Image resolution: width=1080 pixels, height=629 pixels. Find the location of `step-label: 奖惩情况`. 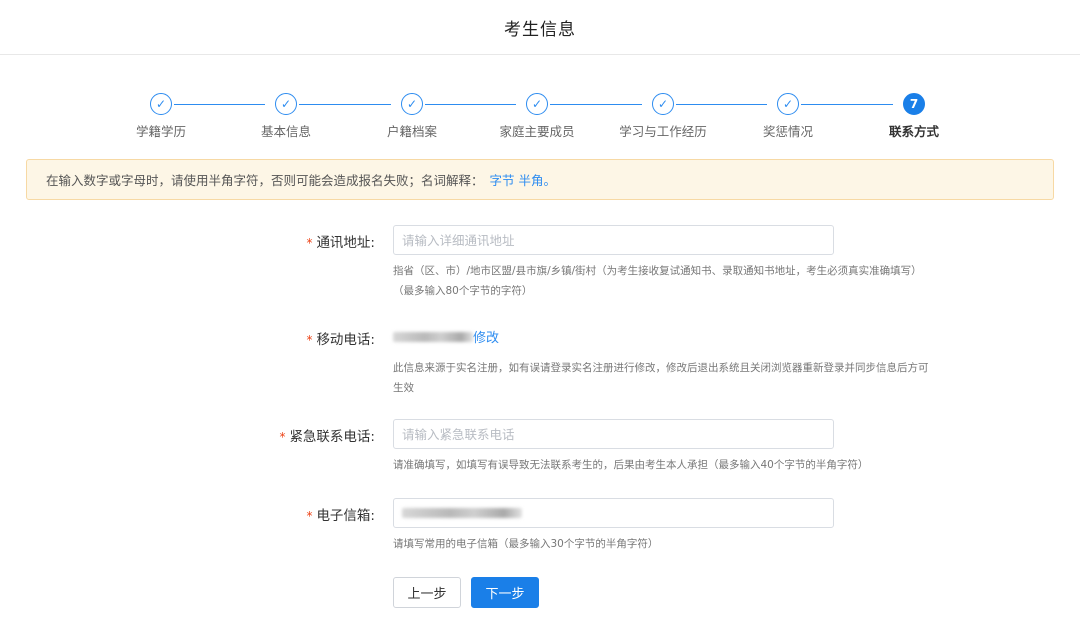

step-label: 奖惩情况 is located at coordinates (787, 131).